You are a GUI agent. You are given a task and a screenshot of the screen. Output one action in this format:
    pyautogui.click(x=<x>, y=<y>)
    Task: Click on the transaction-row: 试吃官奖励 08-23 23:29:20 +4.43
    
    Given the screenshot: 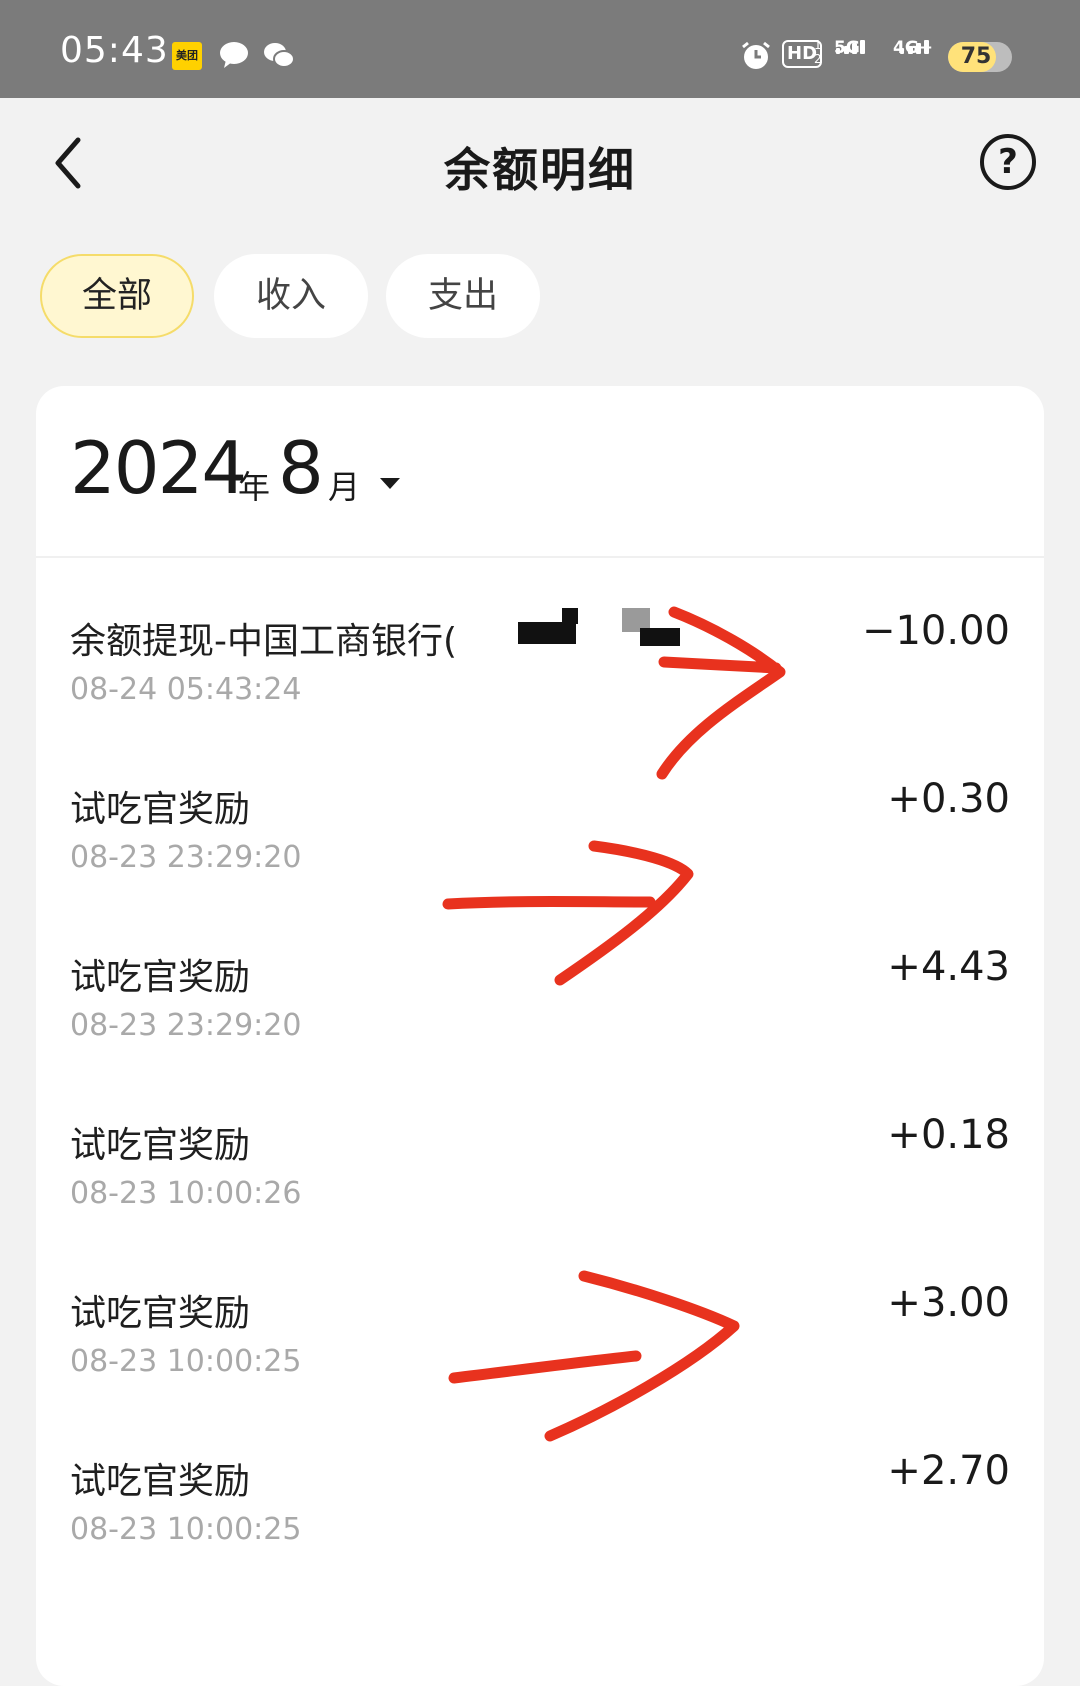 What is the action you would take?
    pyautogui.click(x=540, y=983)
    